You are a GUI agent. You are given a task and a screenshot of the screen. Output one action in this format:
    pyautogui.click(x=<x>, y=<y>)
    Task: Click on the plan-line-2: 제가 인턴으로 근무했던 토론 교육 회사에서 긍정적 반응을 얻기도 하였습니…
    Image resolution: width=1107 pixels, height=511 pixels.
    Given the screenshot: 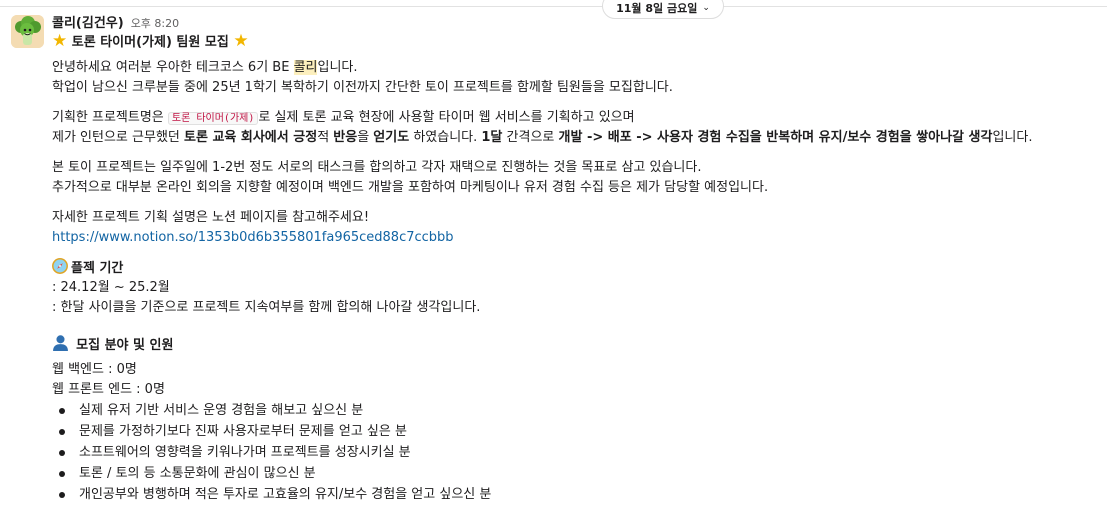 What is the action you would take?
    pyautogui.click(x=577, y=138)
    